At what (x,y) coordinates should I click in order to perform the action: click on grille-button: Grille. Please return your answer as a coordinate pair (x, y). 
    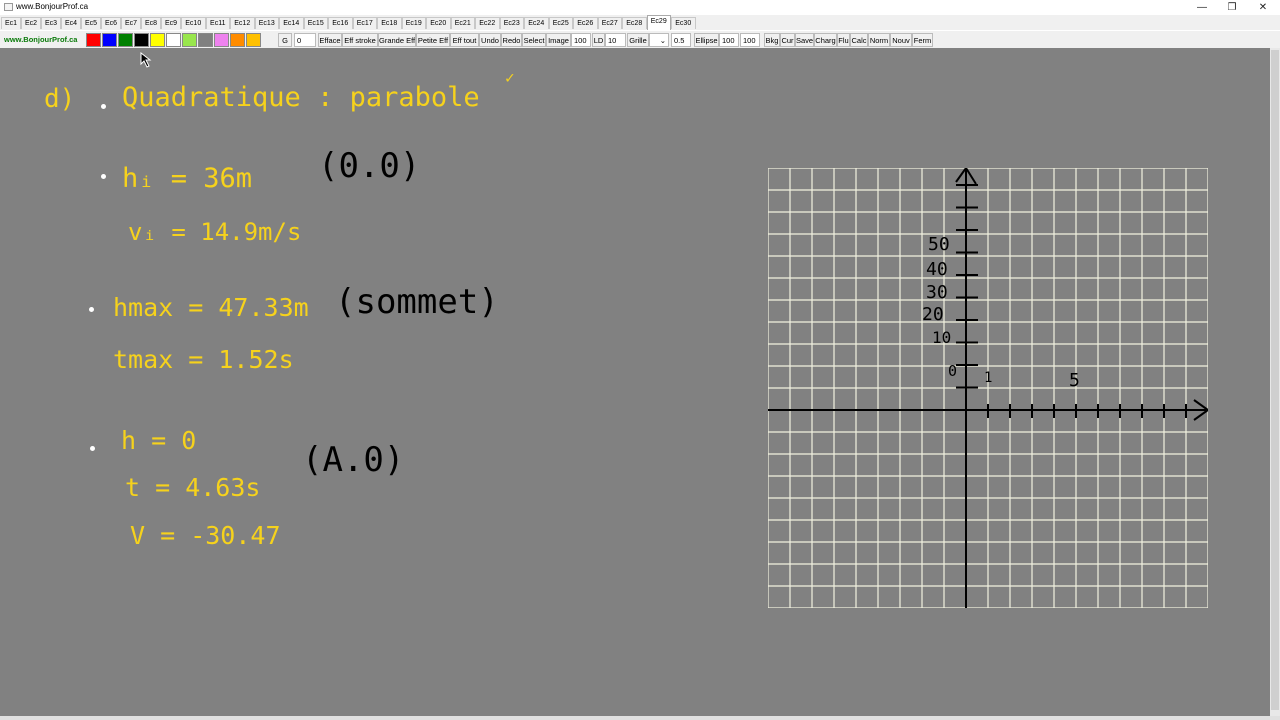
    Looking at the image, I should click on (638, 40).